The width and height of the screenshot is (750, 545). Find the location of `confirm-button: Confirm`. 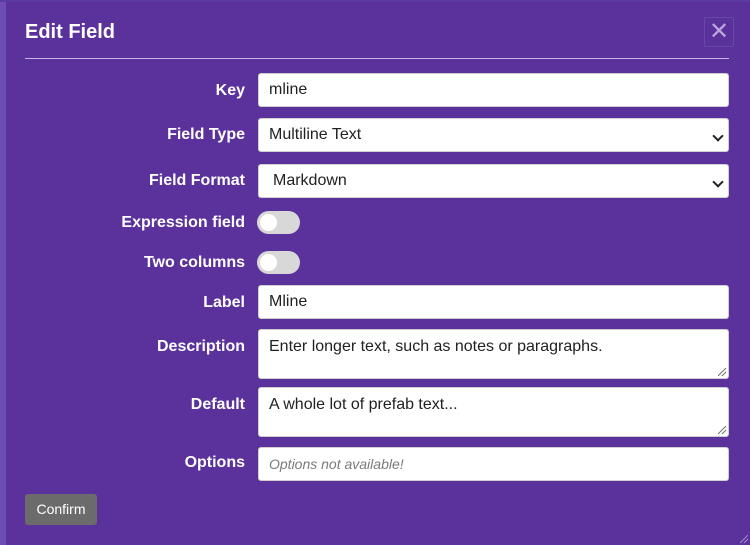

confirm-button: Confirm is located at coordinates (61, 509).